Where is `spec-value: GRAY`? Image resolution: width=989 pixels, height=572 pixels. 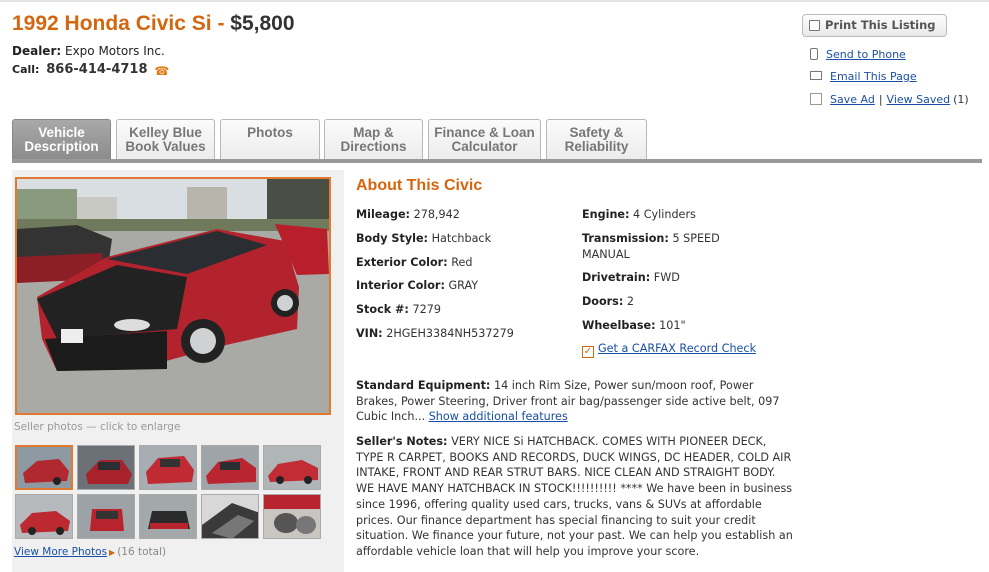 spec-value: GRAY is located at coordinates (463, 285).